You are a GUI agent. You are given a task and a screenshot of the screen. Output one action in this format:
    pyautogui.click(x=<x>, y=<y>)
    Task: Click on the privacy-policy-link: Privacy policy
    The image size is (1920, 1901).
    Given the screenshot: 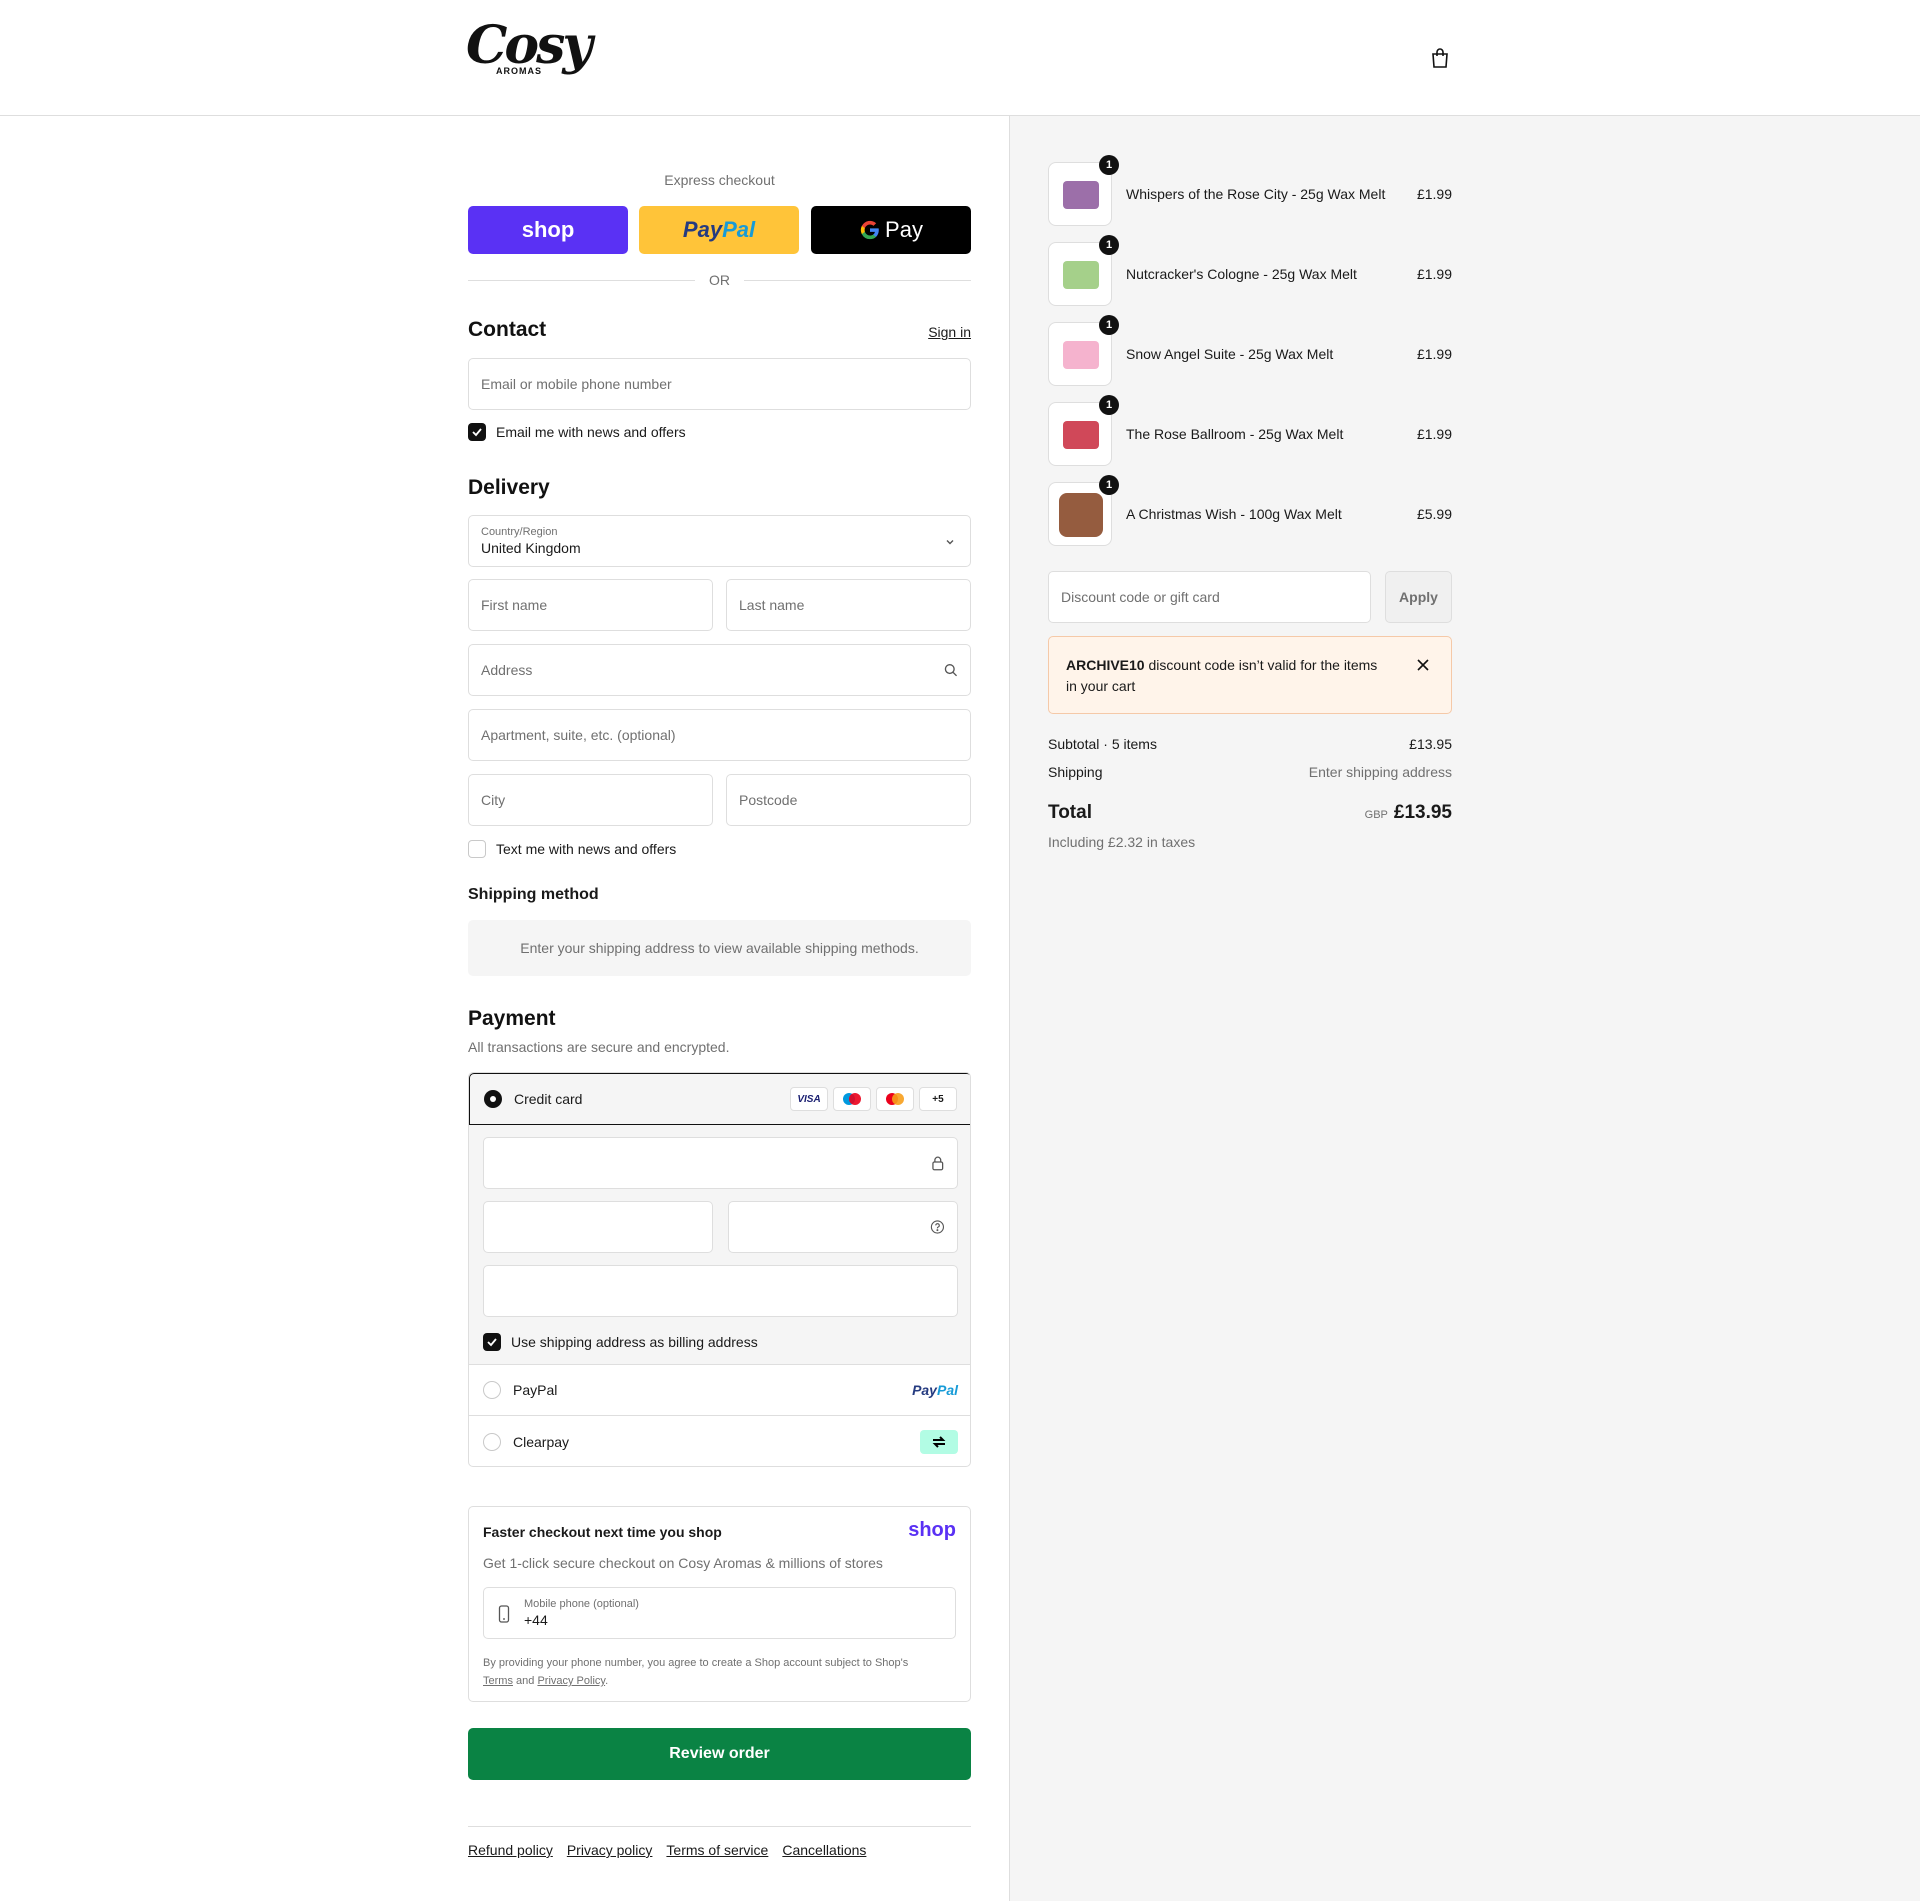 What is the action you would take?
    pyautogui.click(x=610, y=1850)
    